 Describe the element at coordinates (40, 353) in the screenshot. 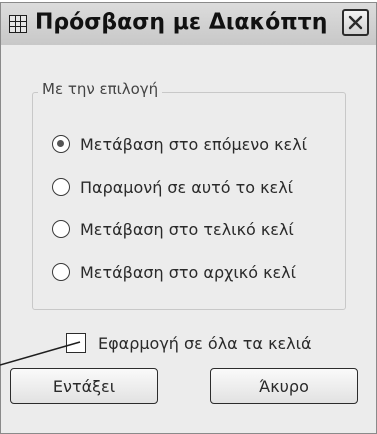

I see `callout-pointer-line` at that location.